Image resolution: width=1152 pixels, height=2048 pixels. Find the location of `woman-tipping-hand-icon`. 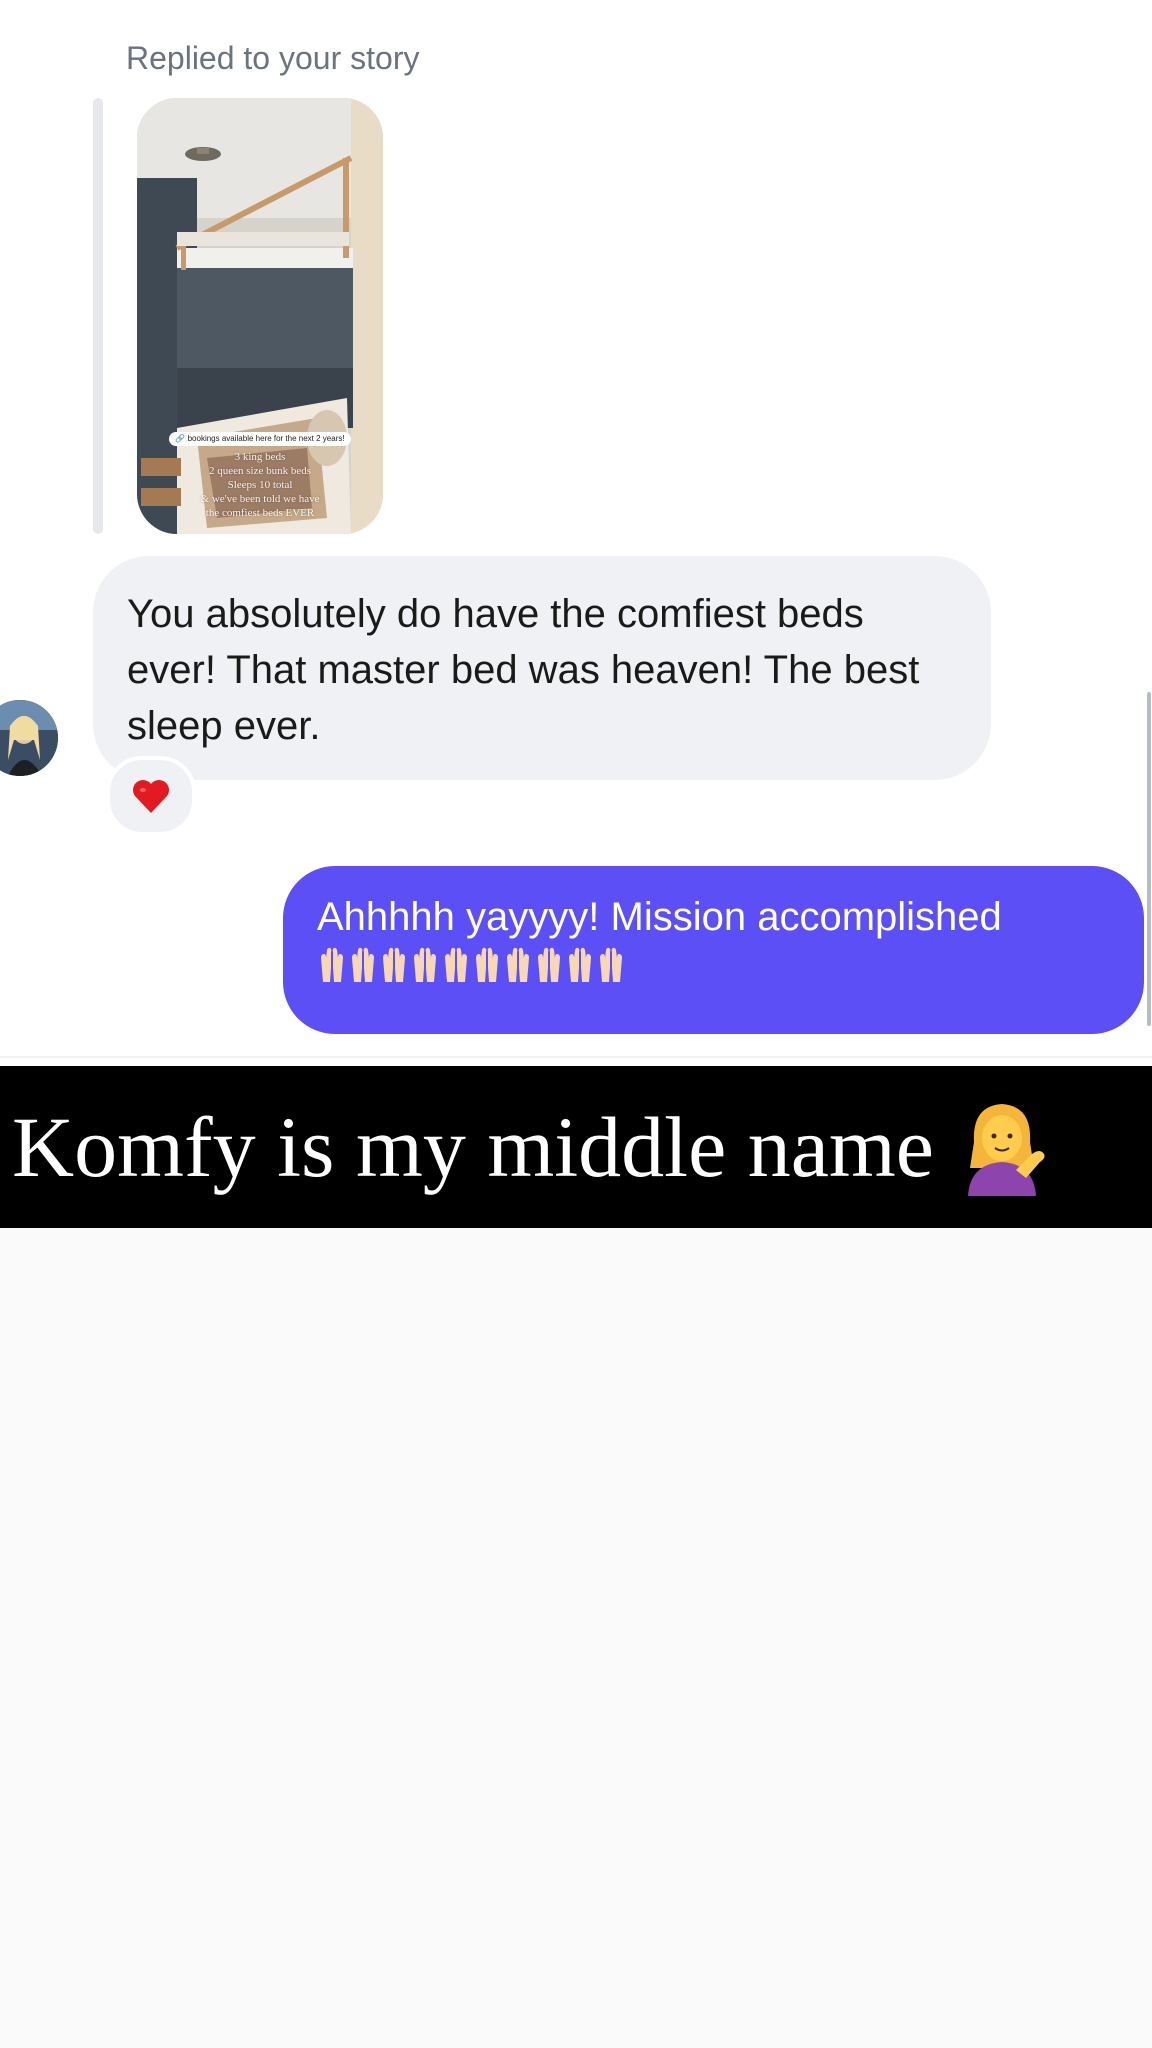

woman-tipping-hand-icon is located at coordinates (1006, 1150).